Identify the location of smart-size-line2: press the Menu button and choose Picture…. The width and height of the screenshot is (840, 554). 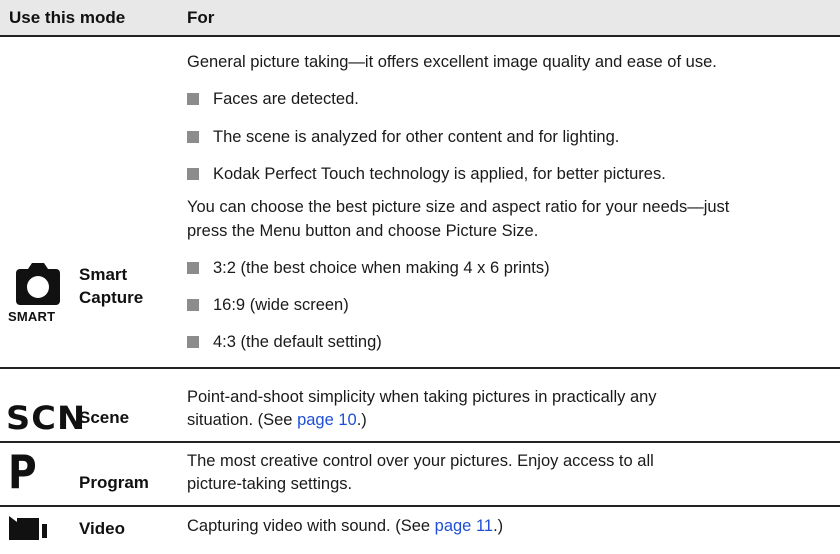
(363, 231).